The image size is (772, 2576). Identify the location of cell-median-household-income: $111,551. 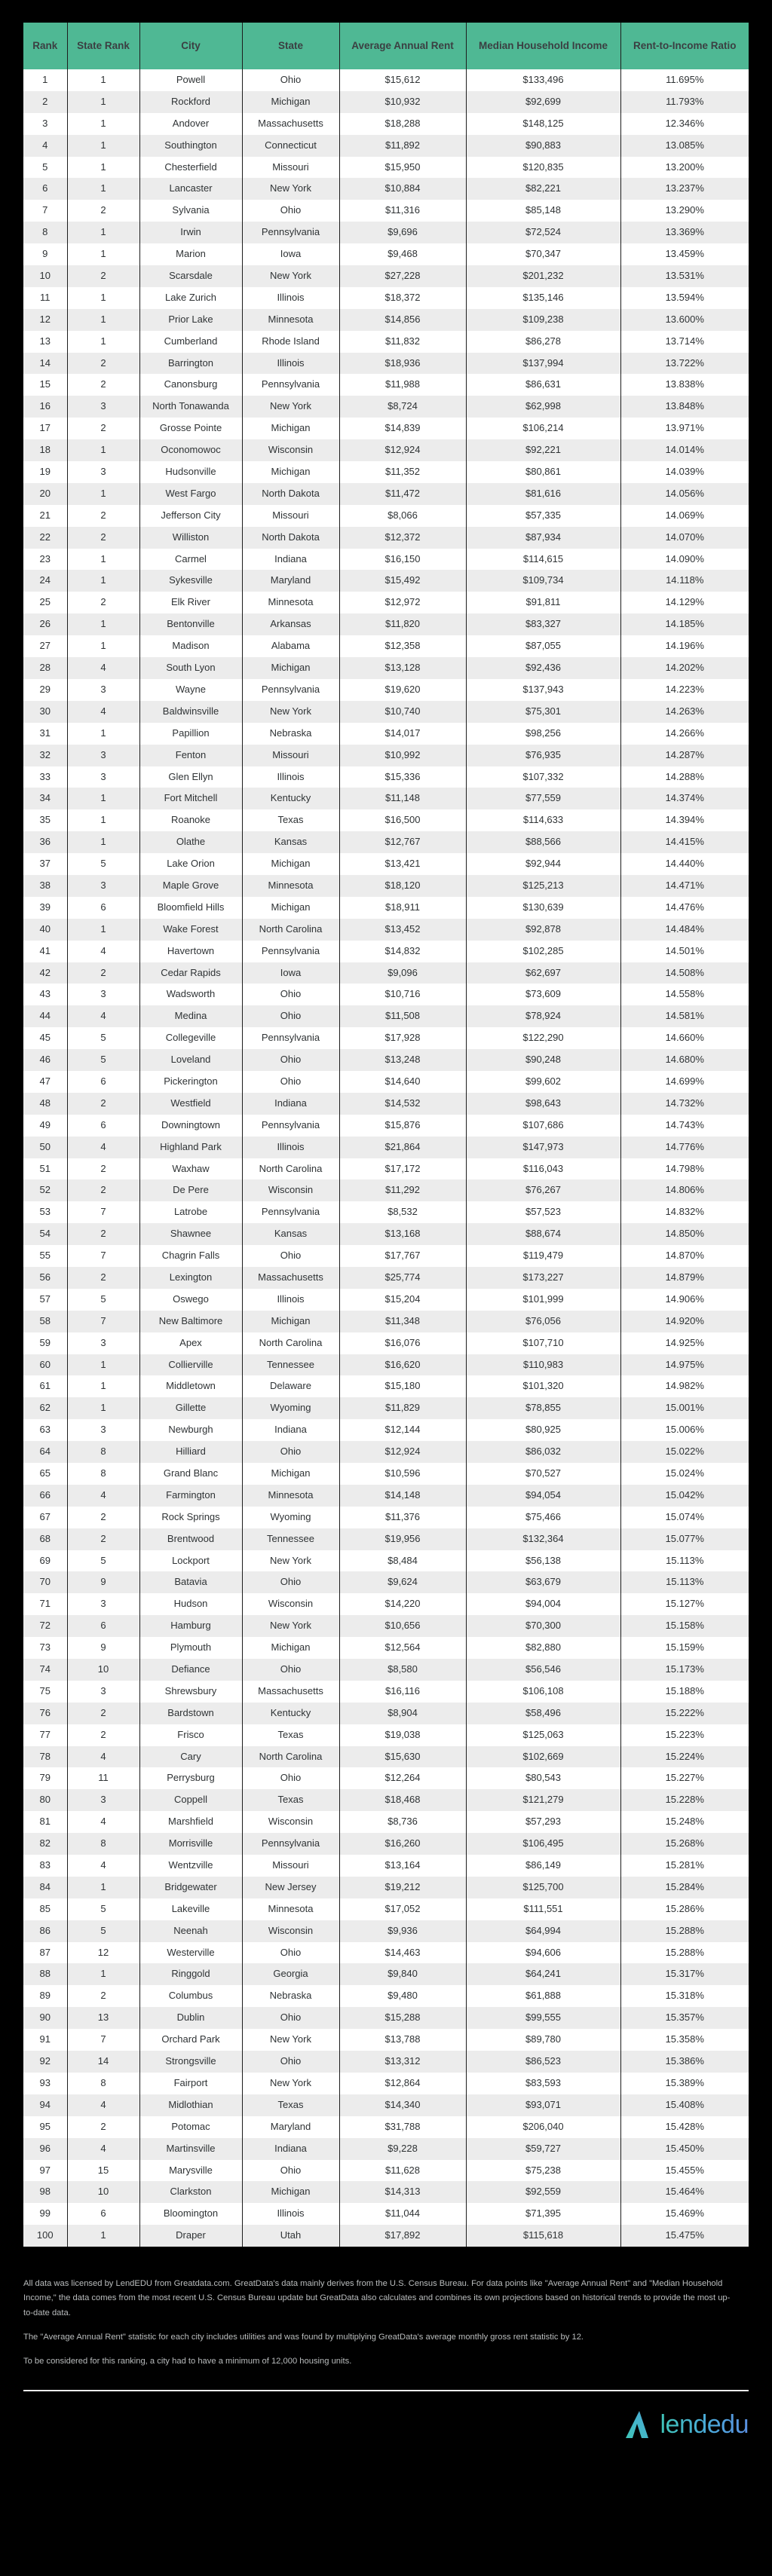
(543, 1909).